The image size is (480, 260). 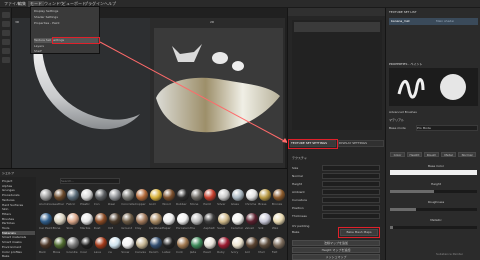 I want to click on roughness-slider, so click(x=433, y=209).